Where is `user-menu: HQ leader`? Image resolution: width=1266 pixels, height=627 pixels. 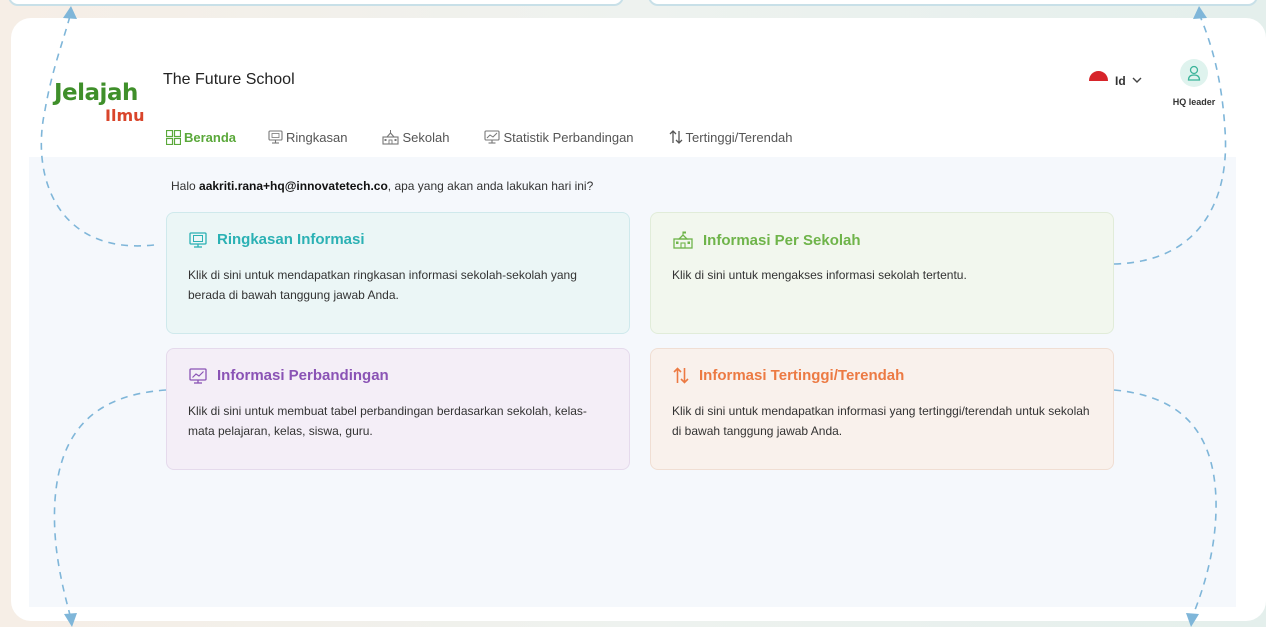
user-menu: HQ leader is located at coordinates (1194, 83).